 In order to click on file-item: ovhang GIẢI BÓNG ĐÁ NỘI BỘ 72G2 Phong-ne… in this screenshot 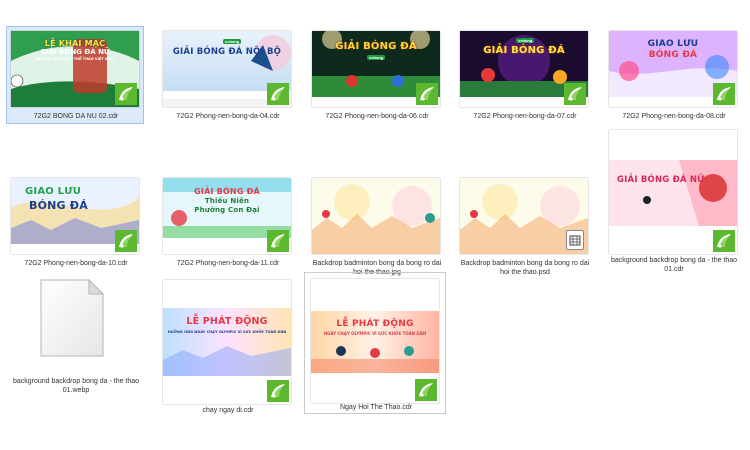, I will do `click(227, 75)`.